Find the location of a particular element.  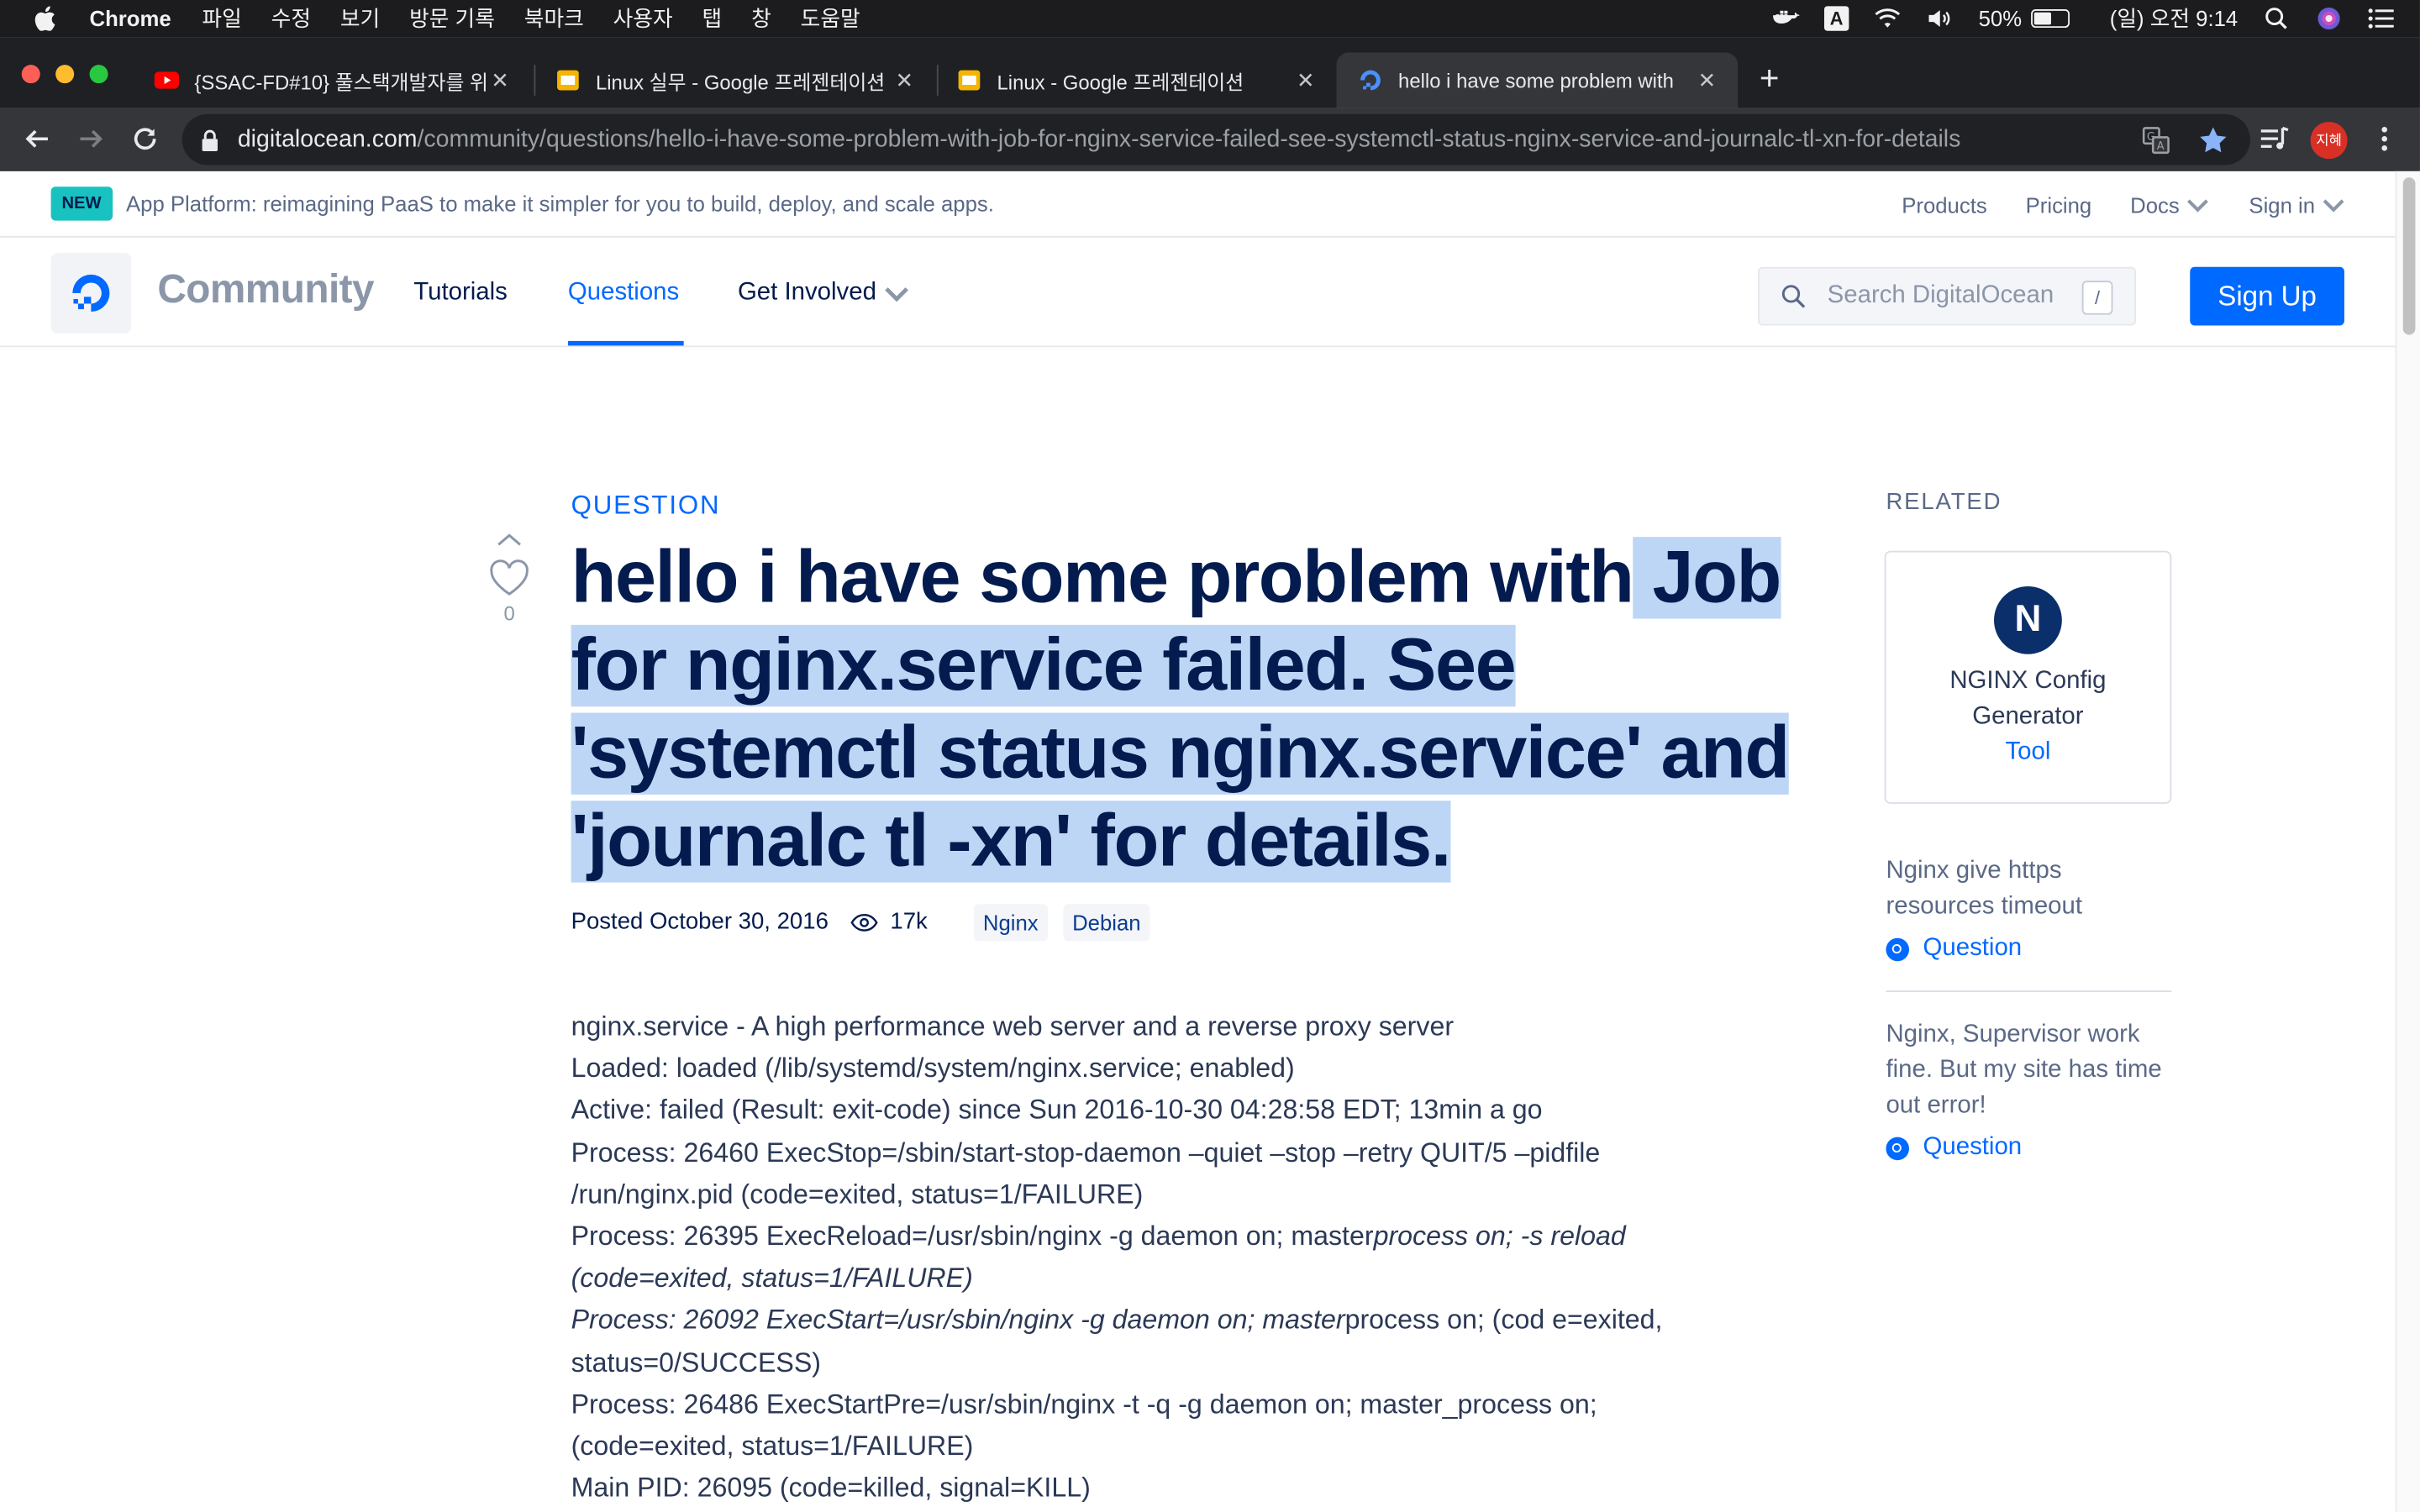

related-divider is located at coordinates (2029, 991).